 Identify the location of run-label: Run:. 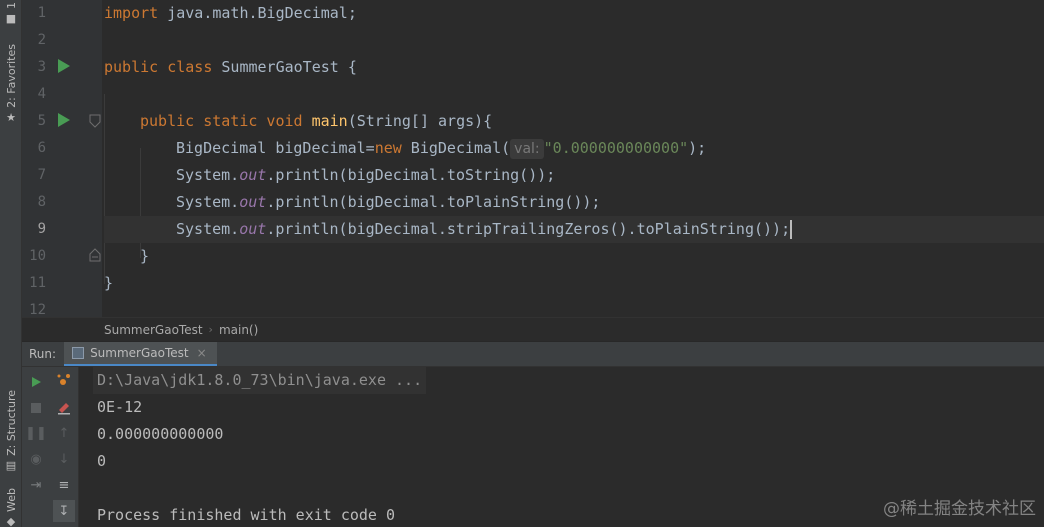
(43, 354).